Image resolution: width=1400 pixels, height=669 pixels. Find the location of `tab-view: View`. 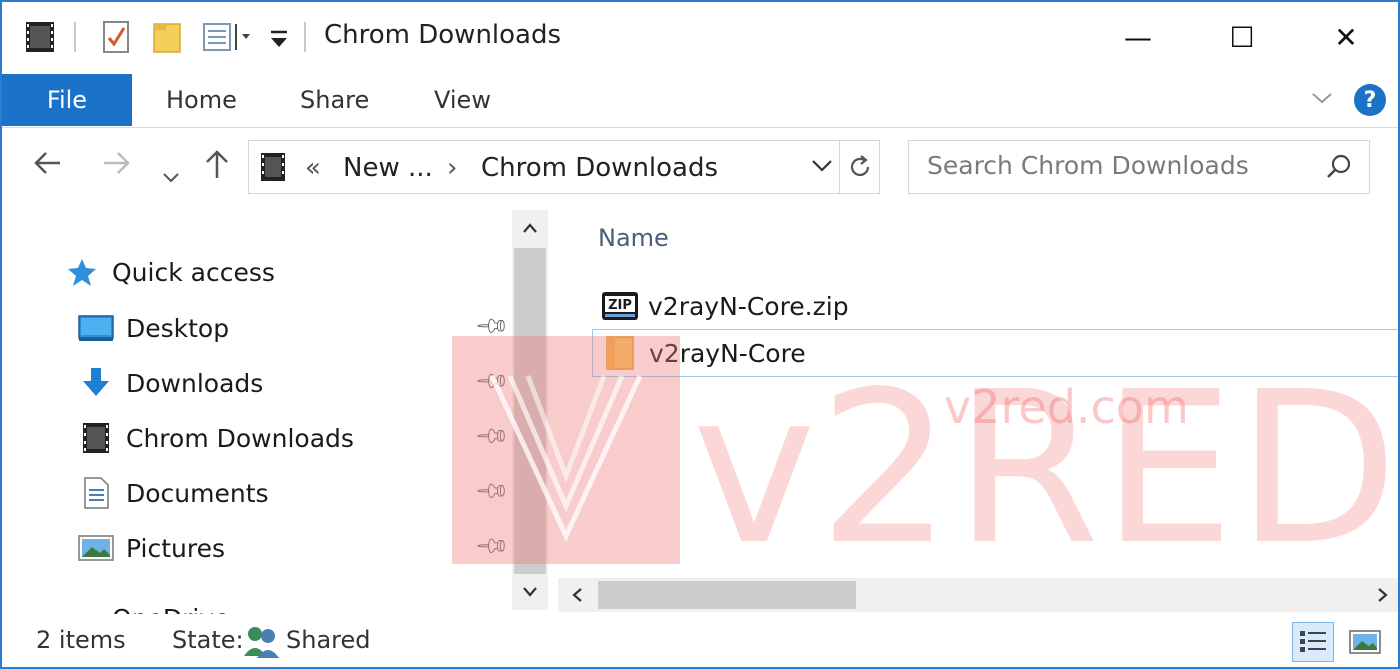

tab-view: View is located at coordinates (462, 100).